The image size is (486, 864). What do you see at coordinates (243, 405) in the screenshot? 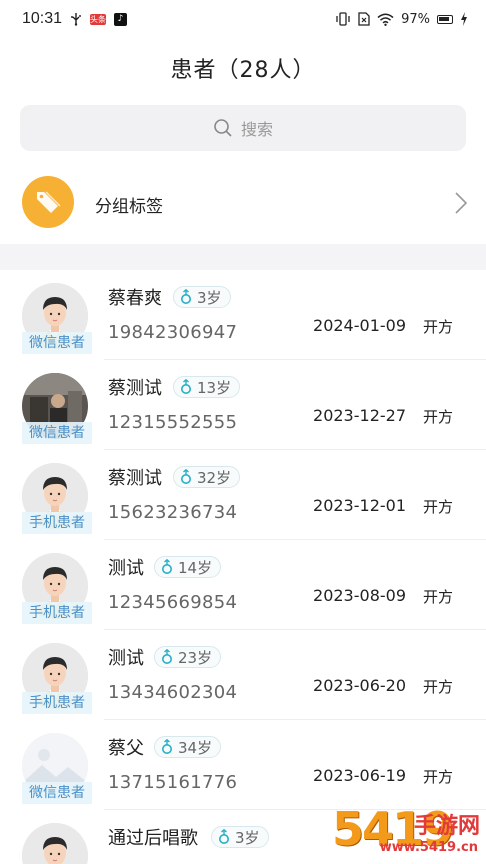
I see `patient-row: 微信患者 蔡测试 13岁 12315552555 2023-12-27 开方` at bounding box center [243, 405].